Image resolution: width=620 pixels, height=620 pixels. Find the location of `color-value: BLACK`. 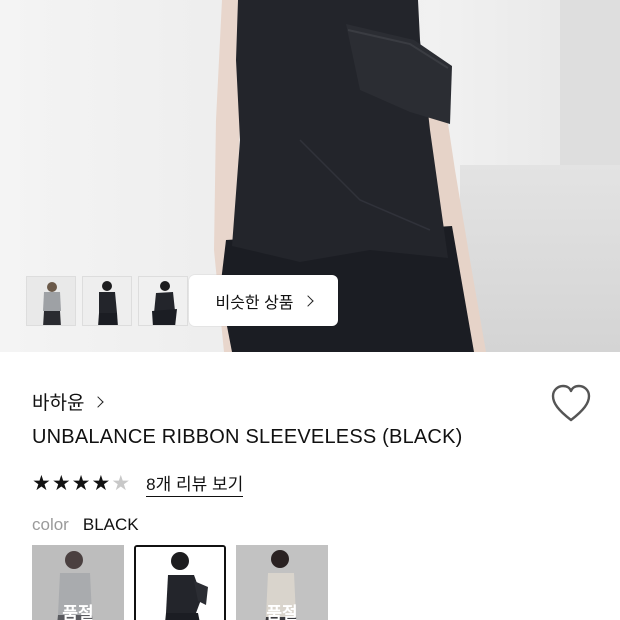

color-value: BLACK is located at coordinates (110, 524).